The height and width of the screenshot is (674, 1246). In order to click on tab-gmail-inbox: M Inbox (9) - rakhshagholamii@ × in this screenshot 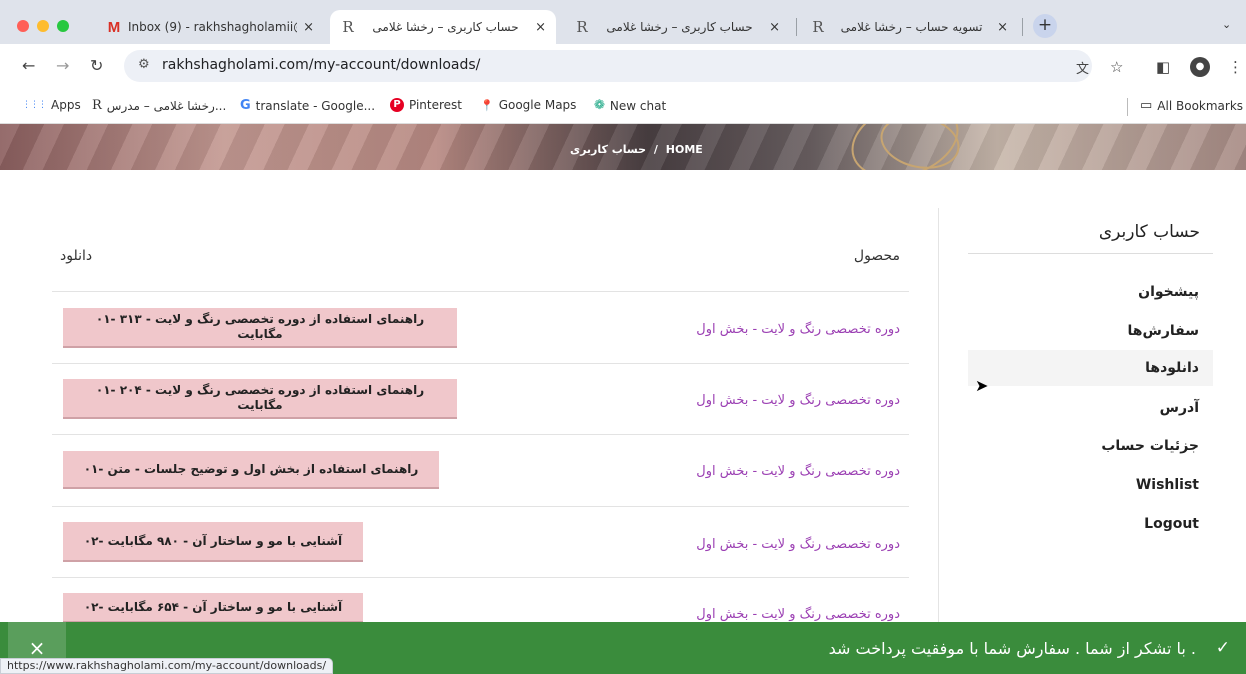, I will do `click(210, 27)`.